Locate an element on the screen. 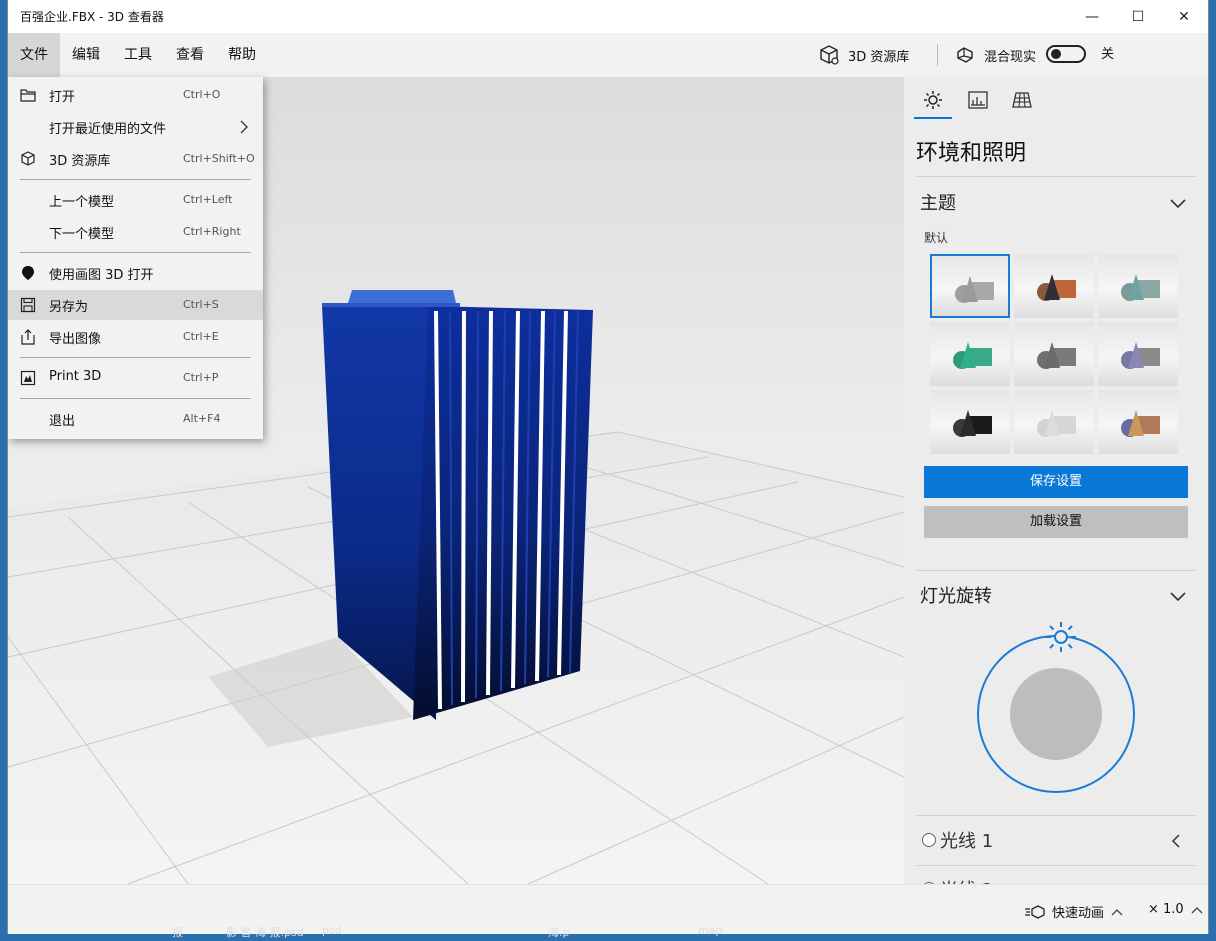  toggle-state-label: 关 is located at coordinates (1108, 54).